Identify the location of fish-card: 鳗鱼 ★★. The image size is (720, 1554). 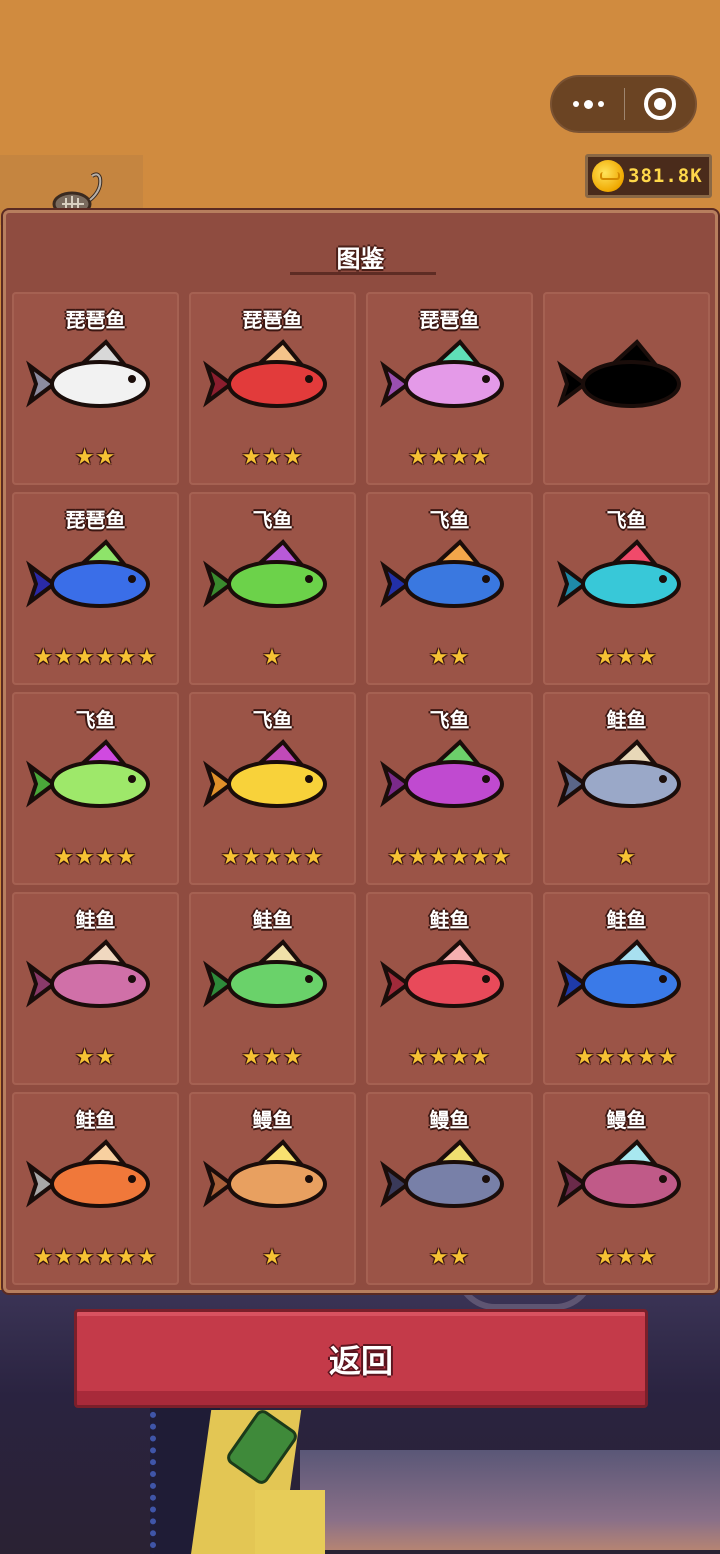
(449, 1188).